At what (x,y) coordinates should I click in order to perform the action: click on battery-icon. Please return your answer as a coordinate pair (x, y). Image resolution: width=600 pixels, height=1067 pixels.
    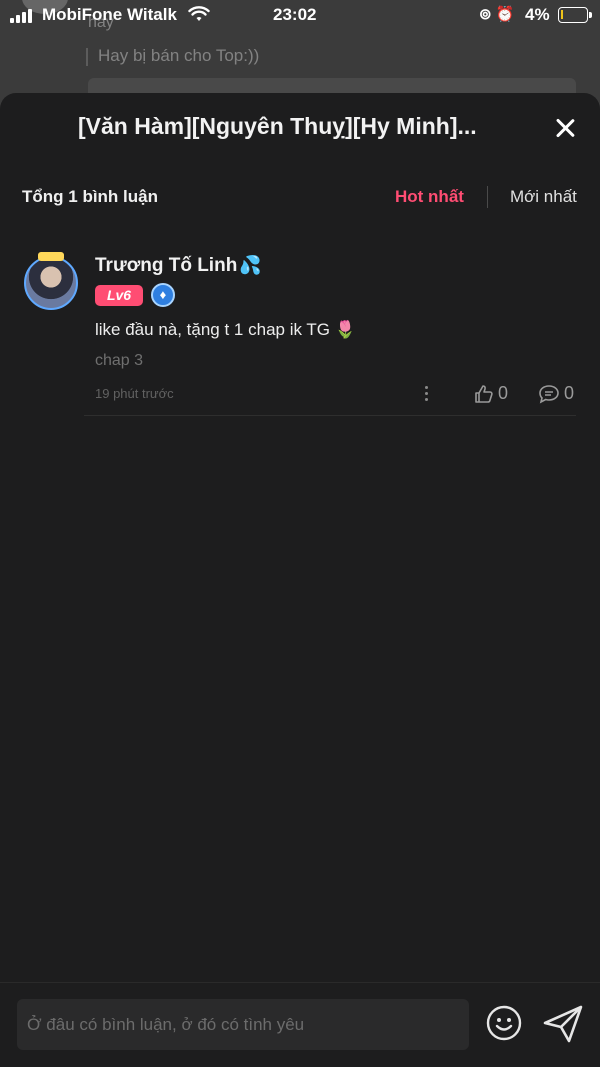
    Looking at the image, I should click on (575, 15).